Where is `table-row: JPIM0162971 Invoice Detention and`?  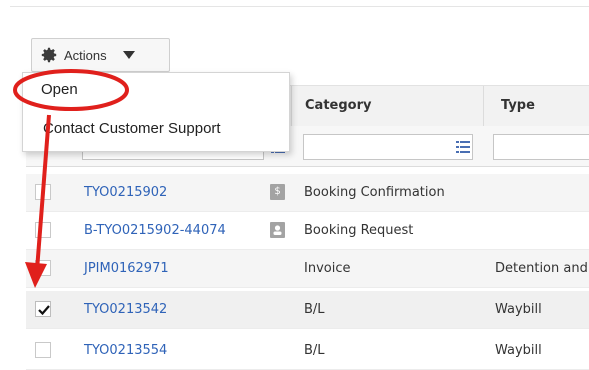 table-row: JPIM0162971 Invoice Detention and is located at coordinates (307, 269).